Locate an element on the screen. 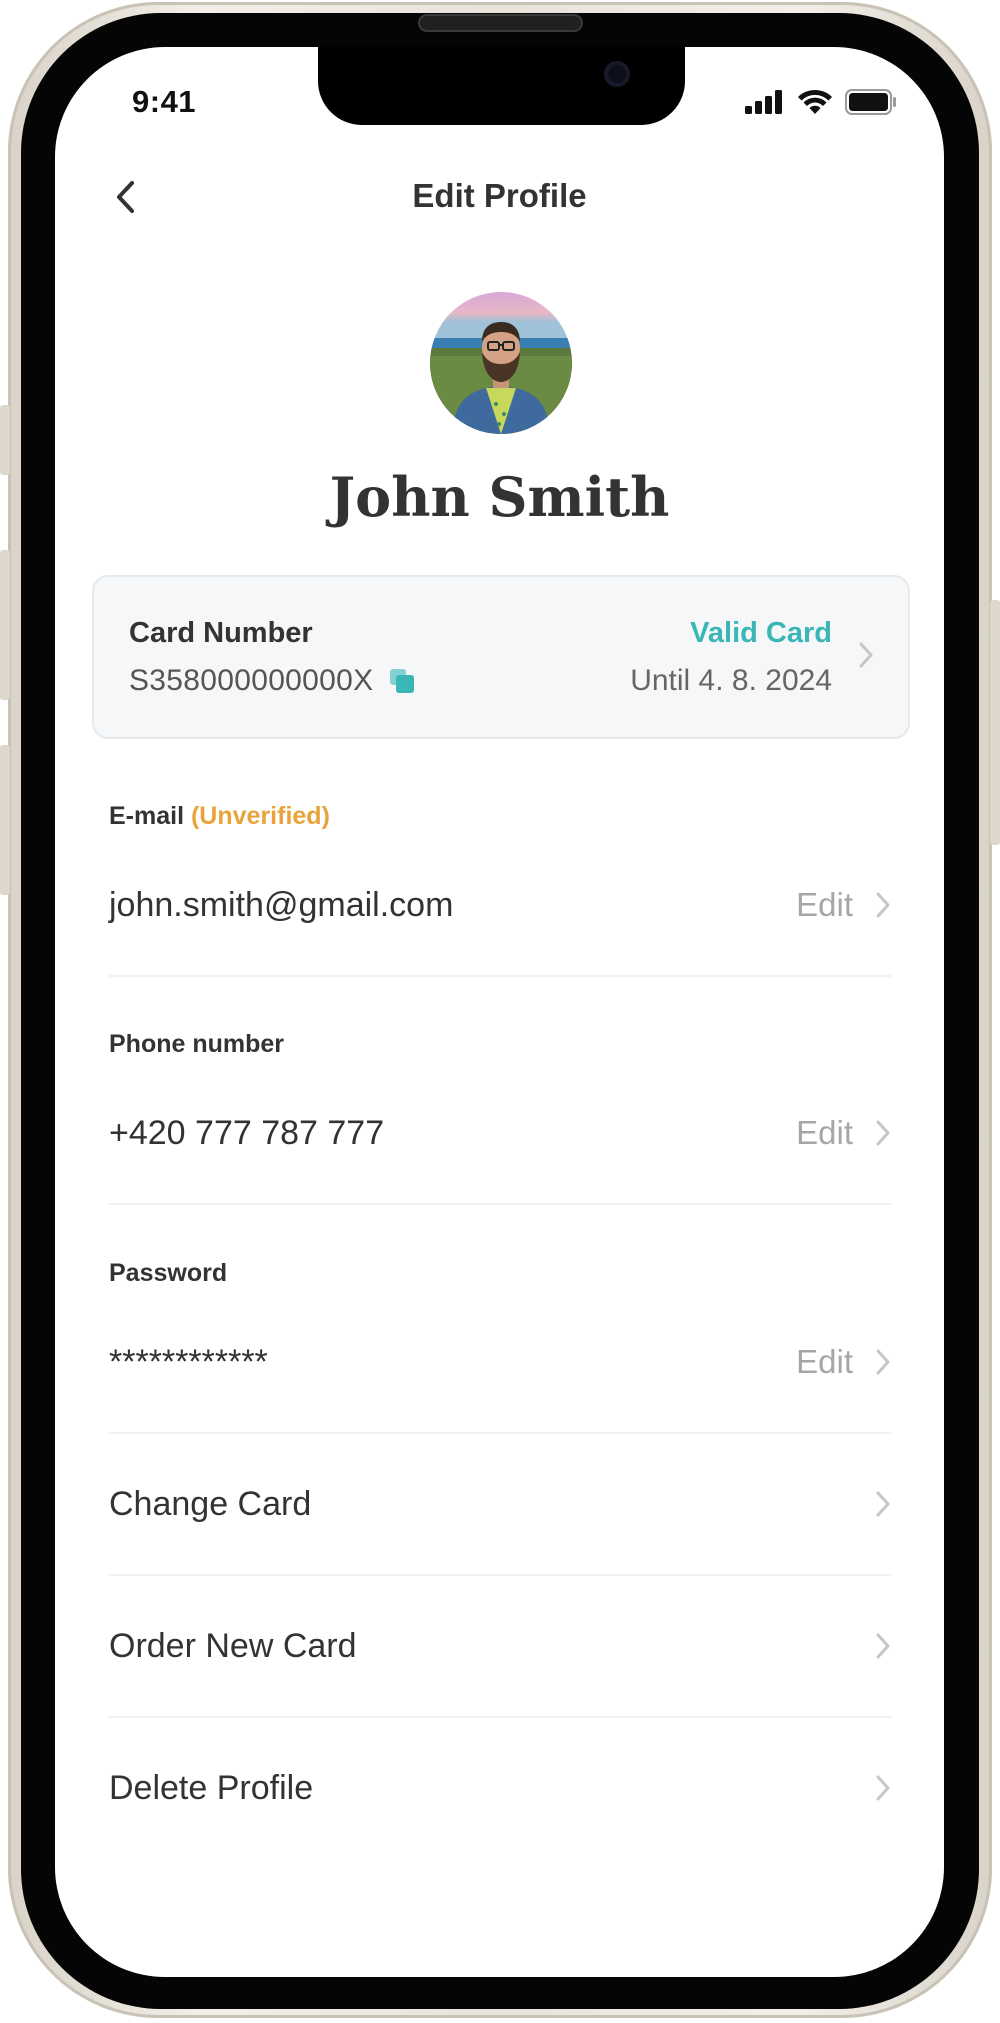  card-number-row: S358000000000X is located at coordinates (272, 681).